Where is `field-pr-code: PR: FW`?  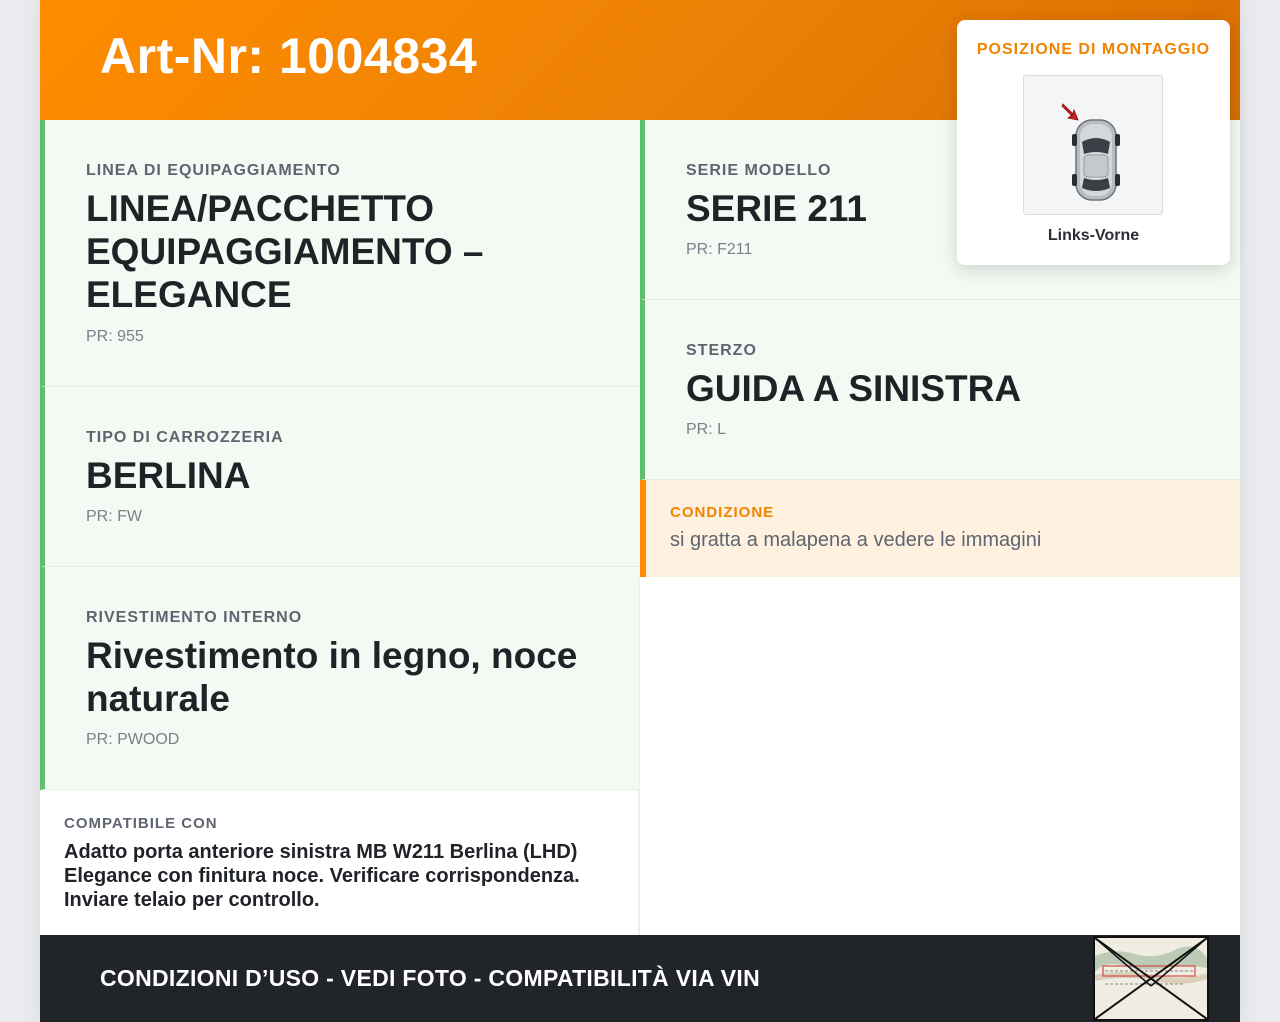 field-pr-code: PR: FW is located at coordinates (114, 516).